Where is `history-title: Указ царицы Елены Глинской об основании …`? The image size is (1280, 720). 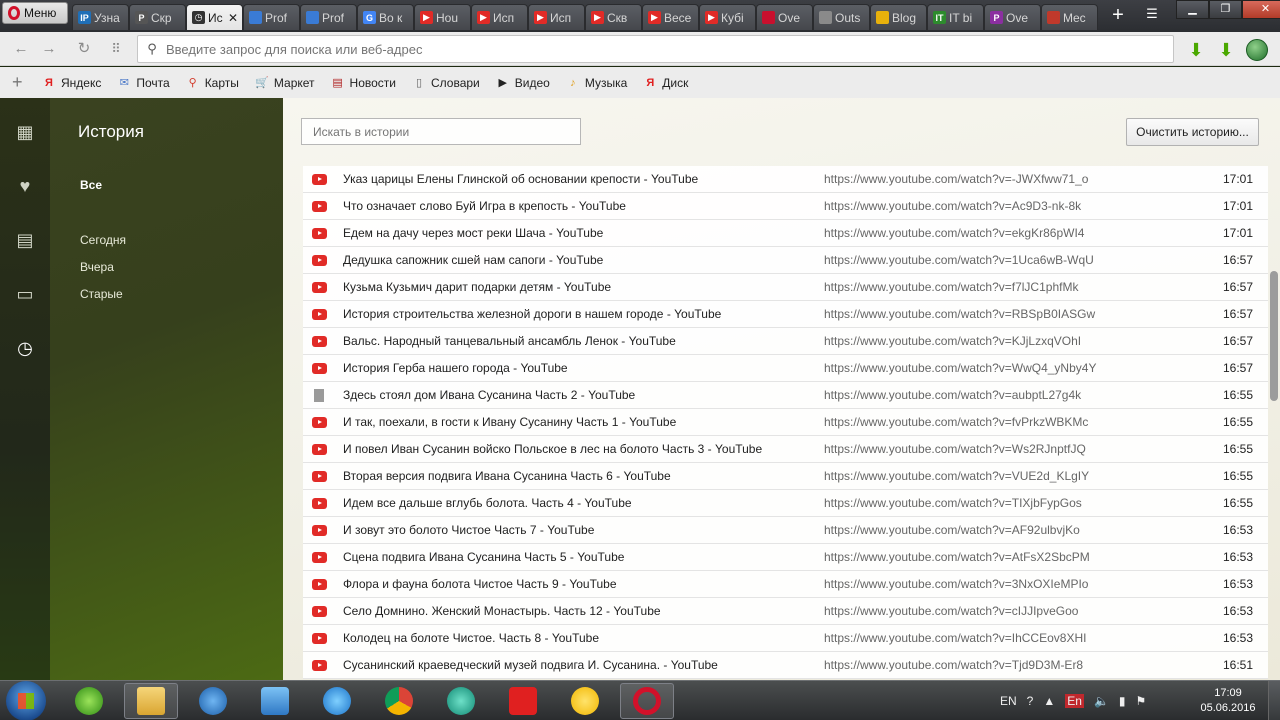 history-title: Указ царицы Елены Глинской об основании … is located at coordinates (520, 179).